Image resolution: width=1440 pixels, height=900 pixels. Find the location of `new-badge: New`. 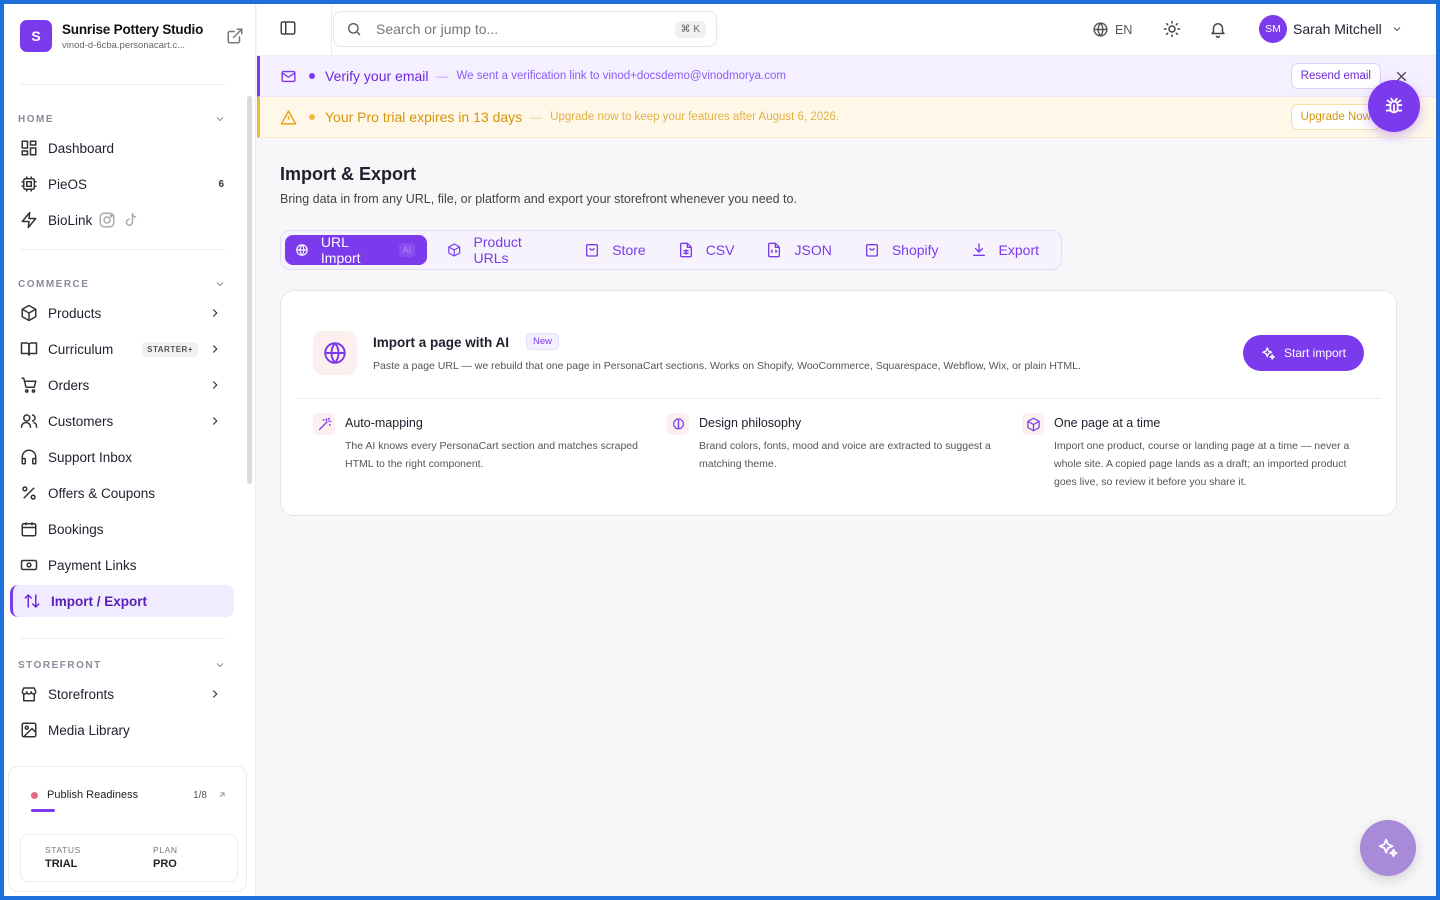

new-badge: New is located at coordinates (543, 341).